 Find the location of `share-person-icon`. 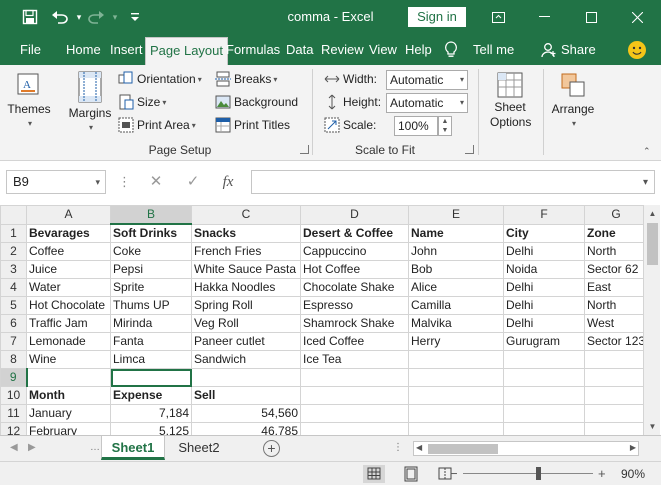

share-person-icon is located at coordinates (549, 51).